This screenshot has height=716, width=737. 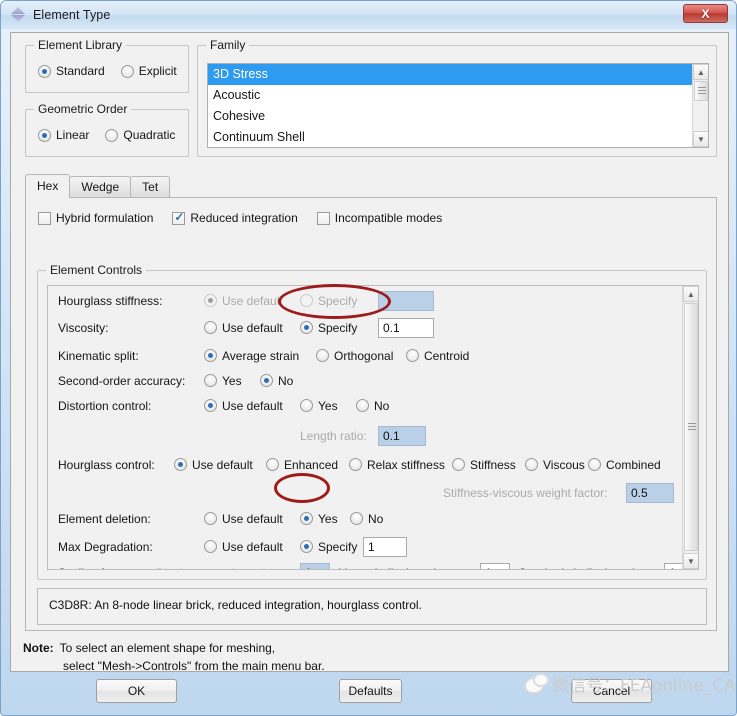 I want to click on label-quadratic-bulk-viscosity: Quadratic bulk viscosity:, so click(x=582, y=568).